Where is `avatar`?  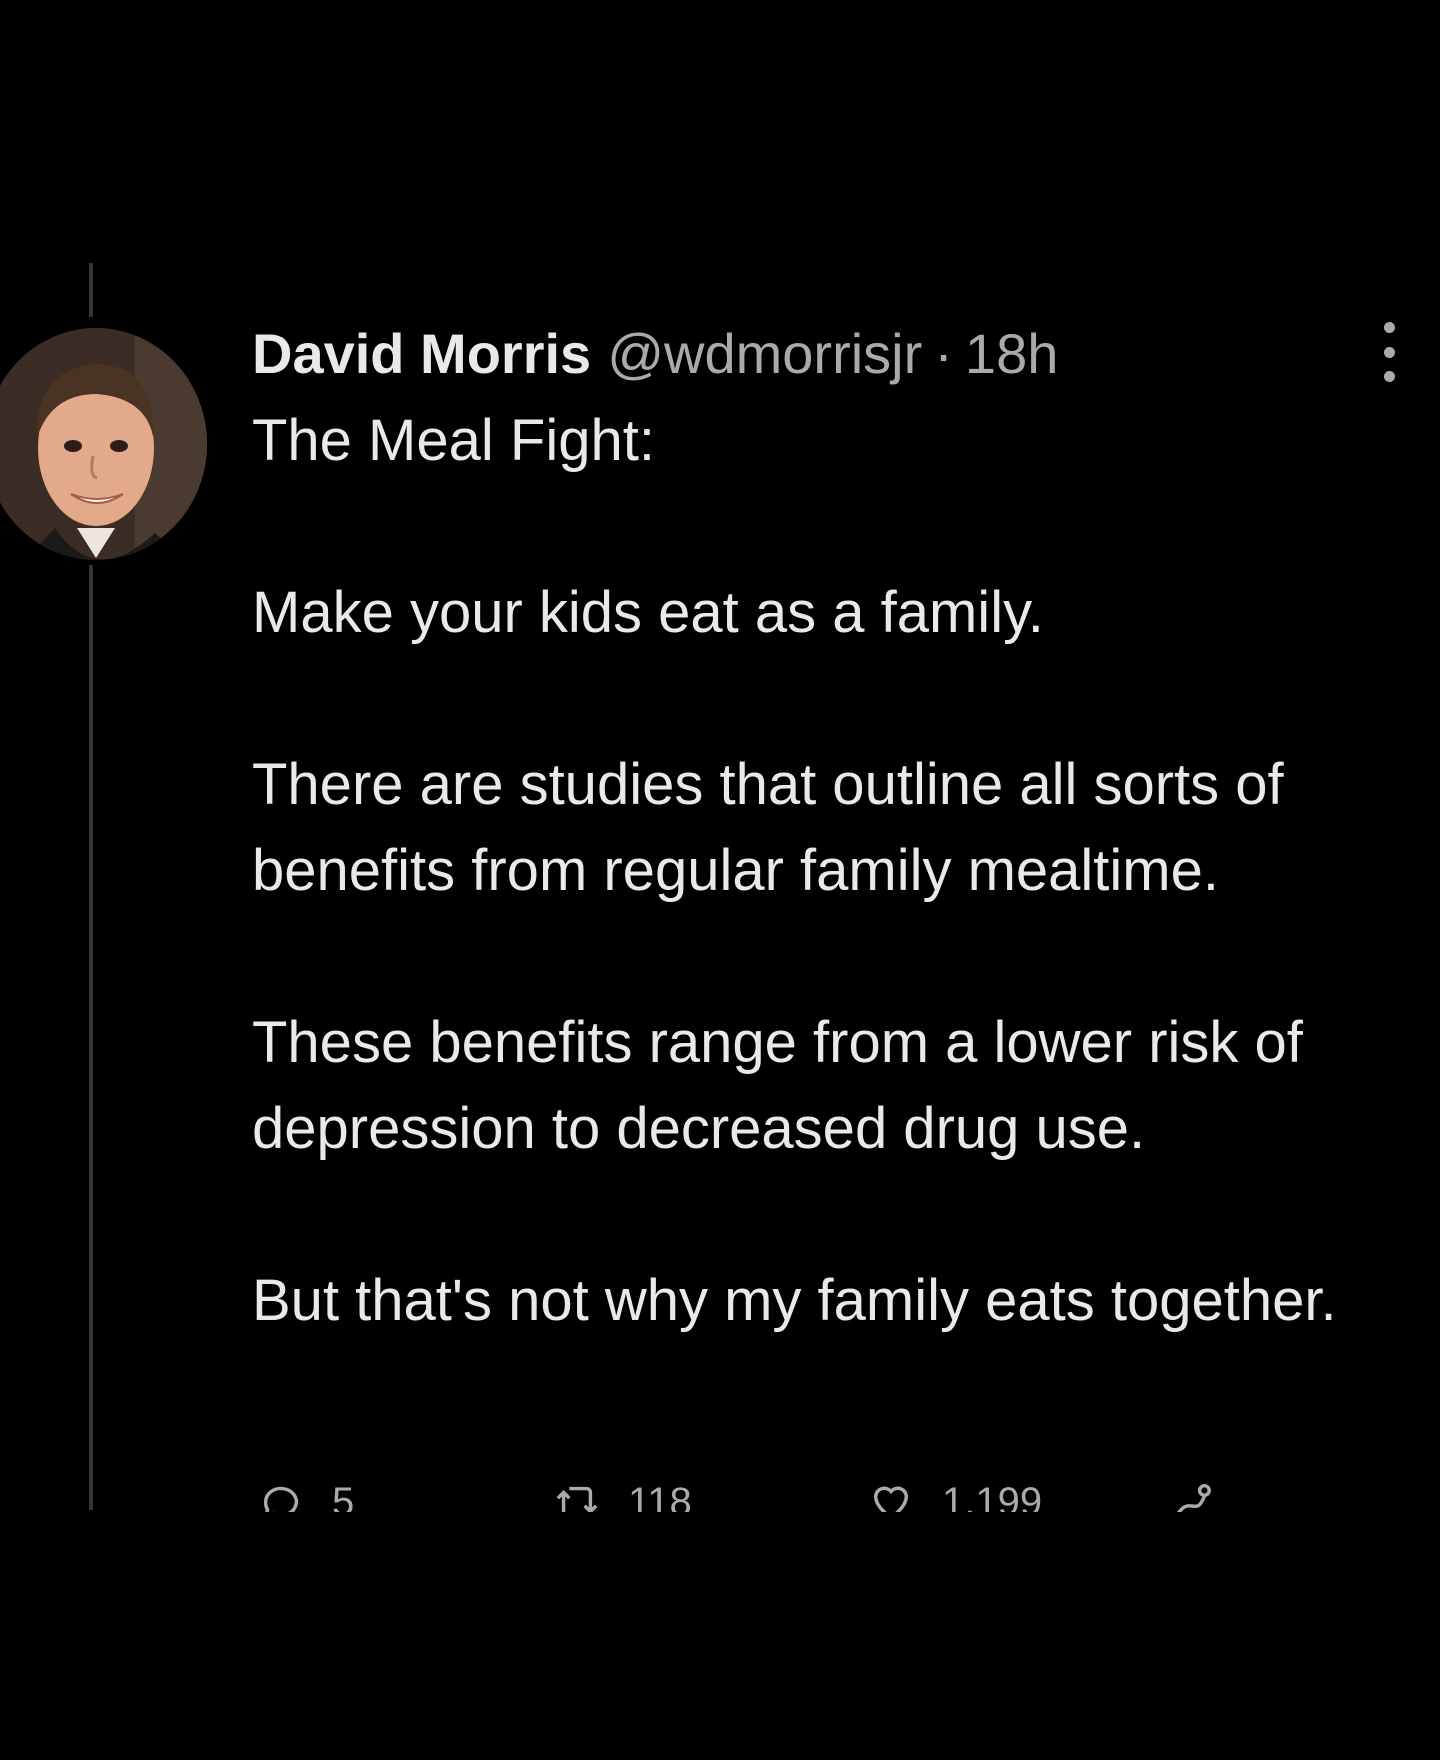
avatar is located at coordinates (103, 444).